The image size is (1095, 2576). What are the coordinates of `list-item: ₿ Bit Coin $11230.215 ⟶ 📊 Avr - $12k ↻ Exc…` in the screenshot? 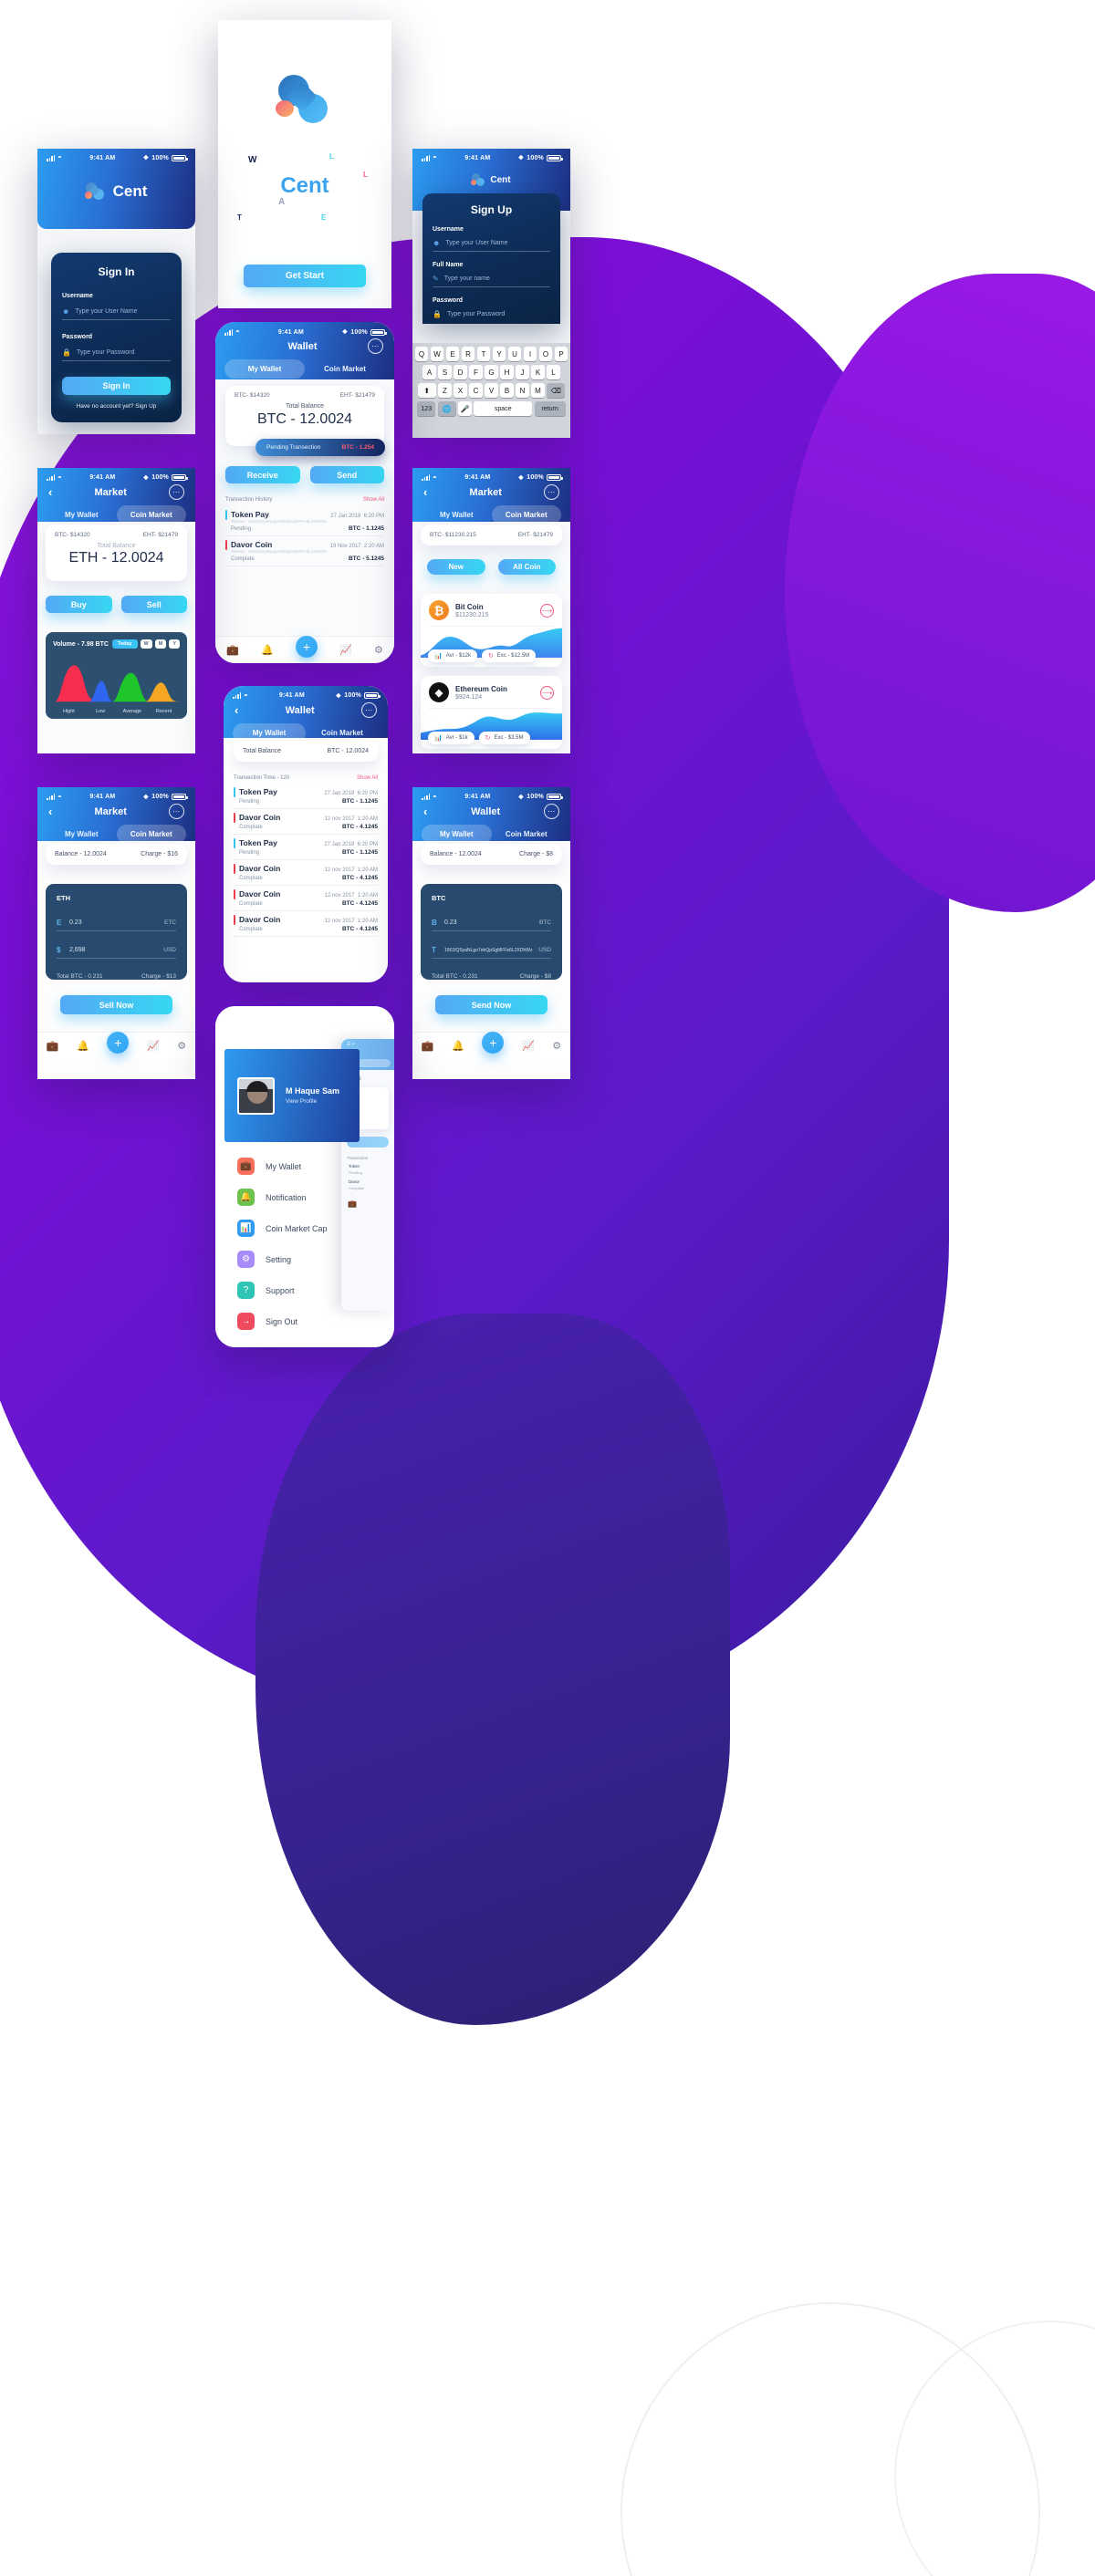 It's located at (491, 630).